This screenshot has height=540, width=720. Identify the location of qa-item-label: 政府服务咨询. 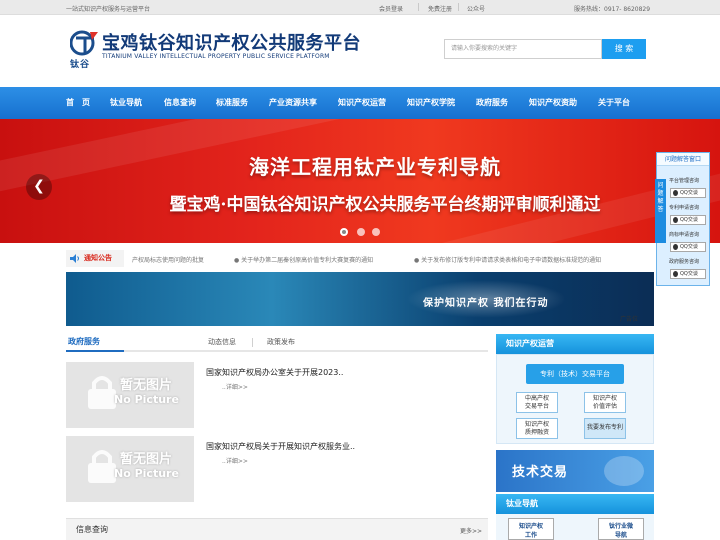
(684, 262).